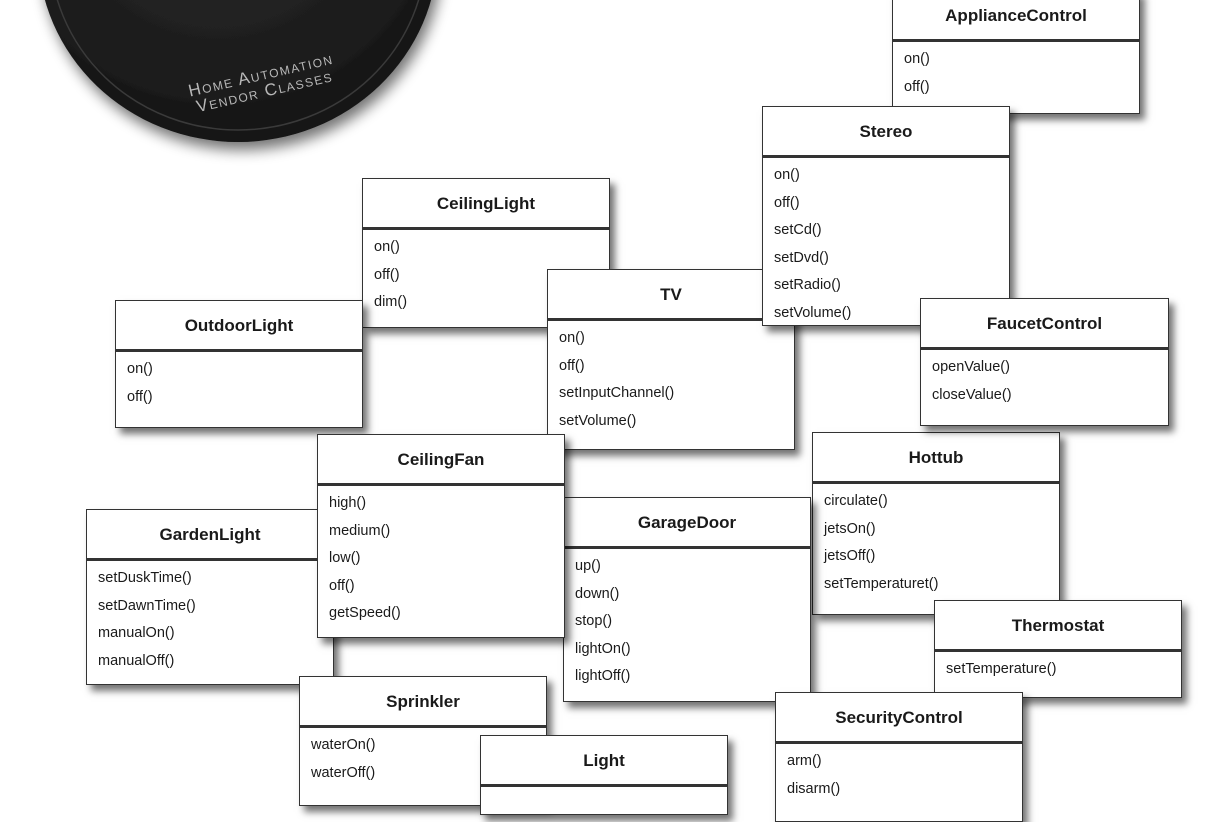 This screenshot has width=1222, height=822. I want to click on class-name: OutdoorLight, so click(239, 326).